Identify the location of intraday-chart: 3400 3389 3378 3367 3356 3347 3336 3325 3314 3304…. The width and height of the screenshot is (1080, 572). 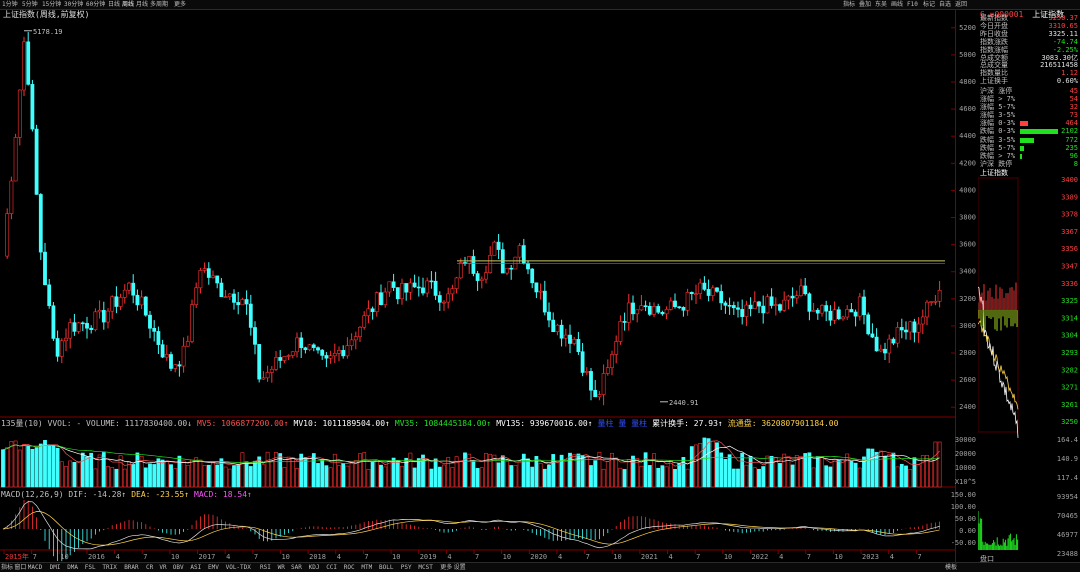
(1029, 366).